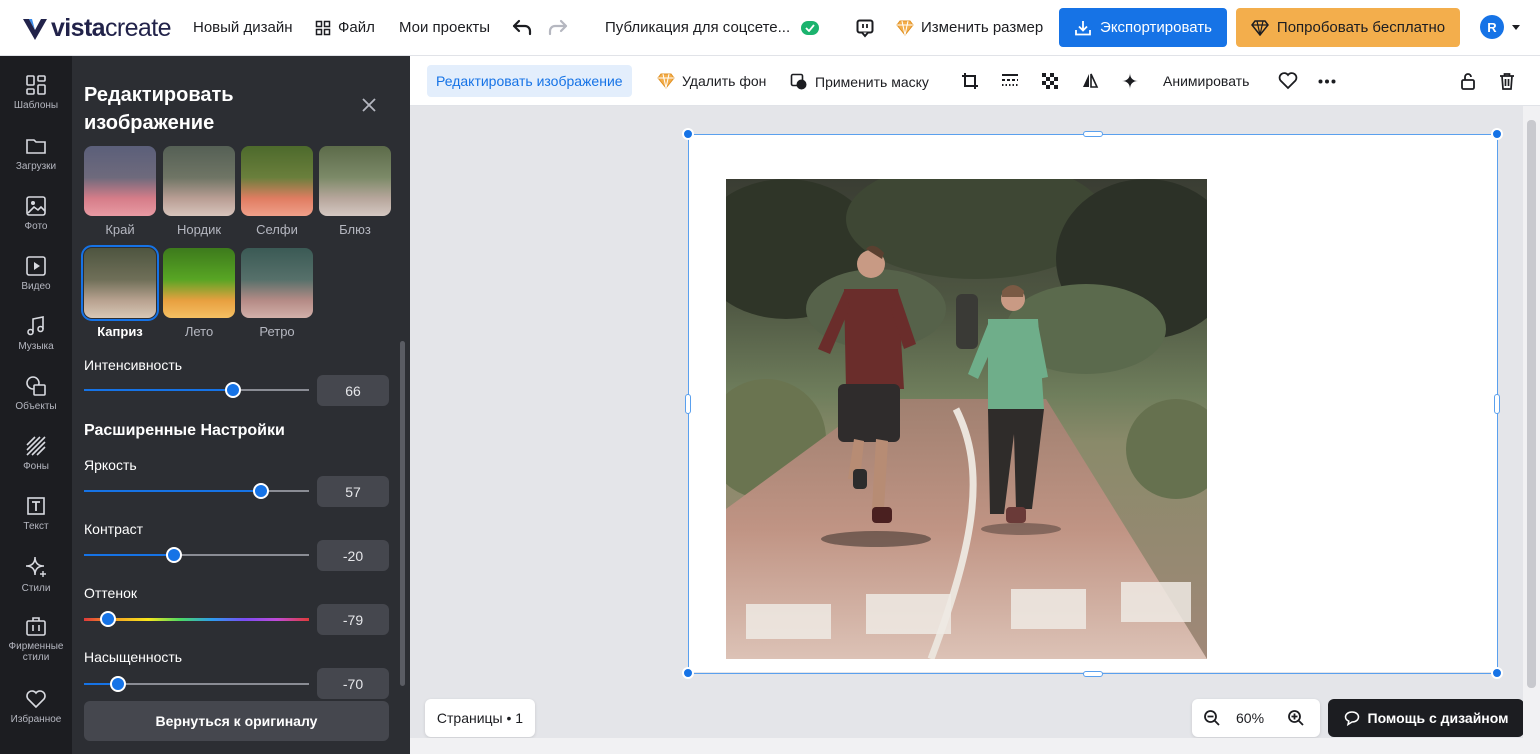 The height and width of the screenshot is (754, 1540). Describe the element at coordinates (1090, 81) in the screenshot. I see `flip-icon` at that location.